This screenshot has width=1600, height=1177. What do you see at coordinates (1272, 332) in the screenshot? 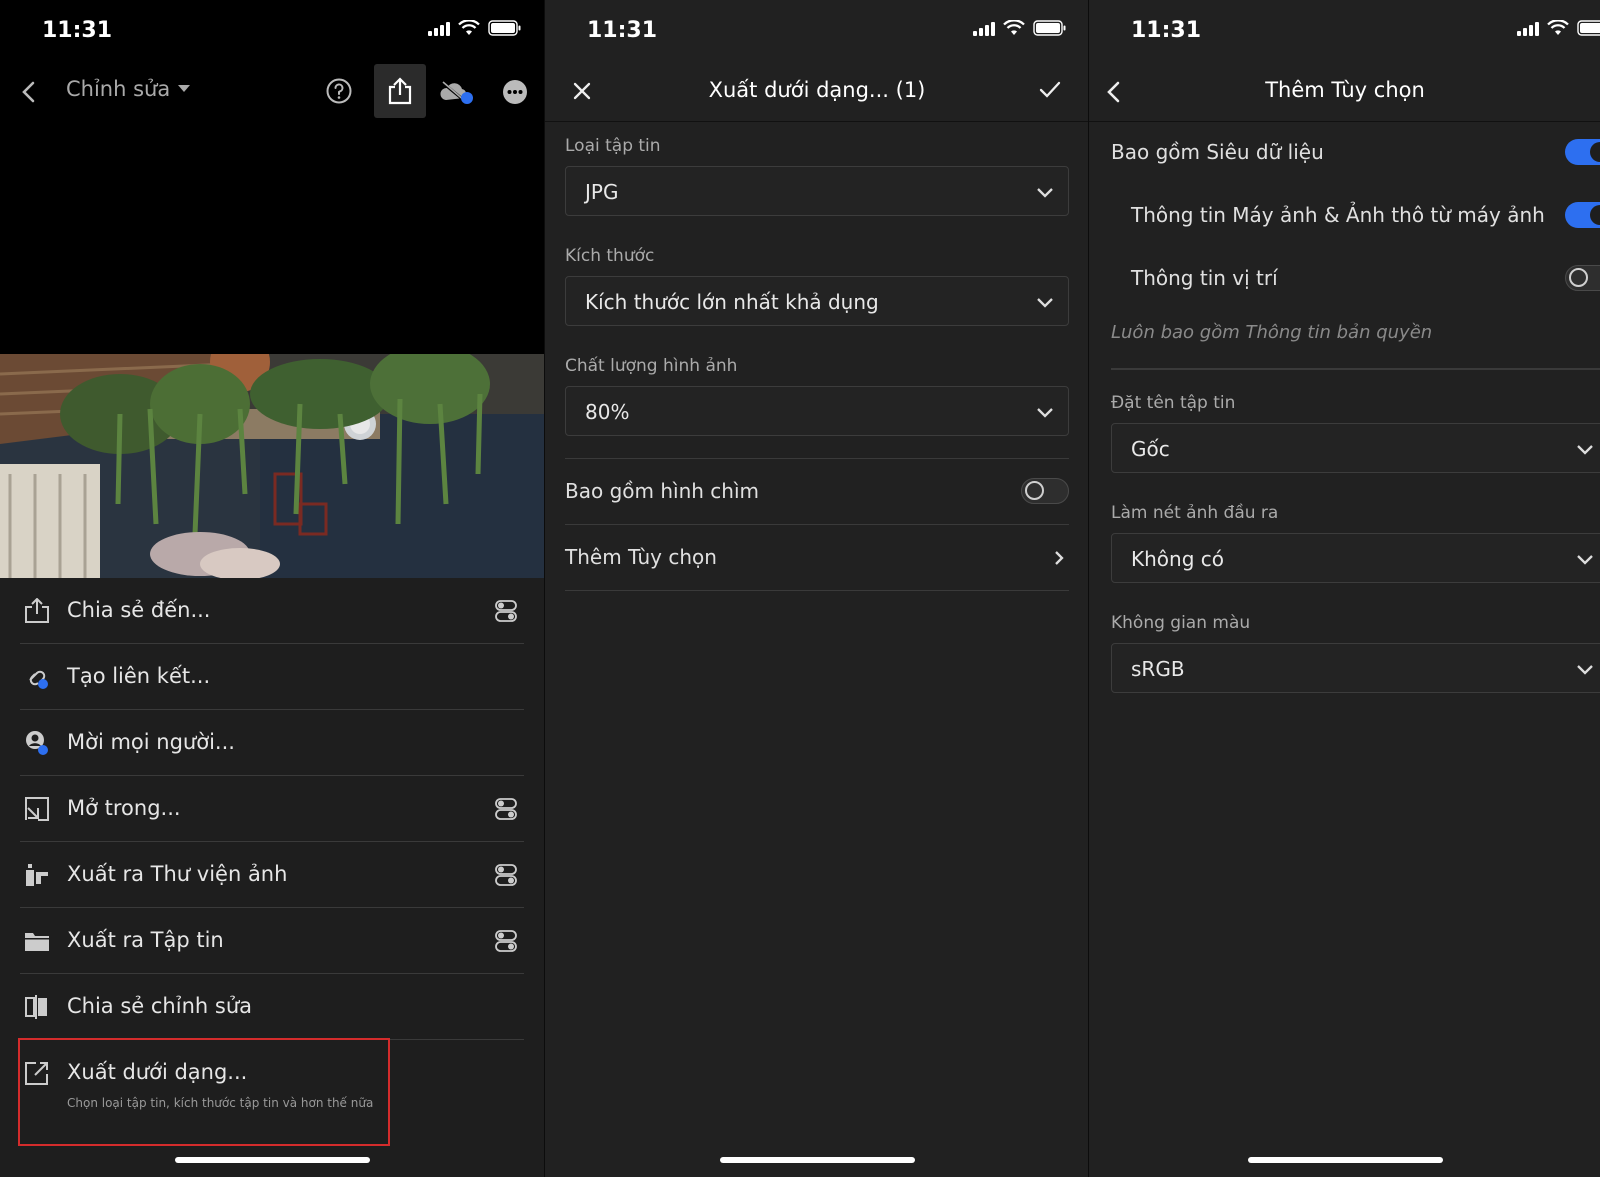
I see `copyright-note: Luôn bao gồm Thông tin bản quyền` at bounding box center [1272, 332].